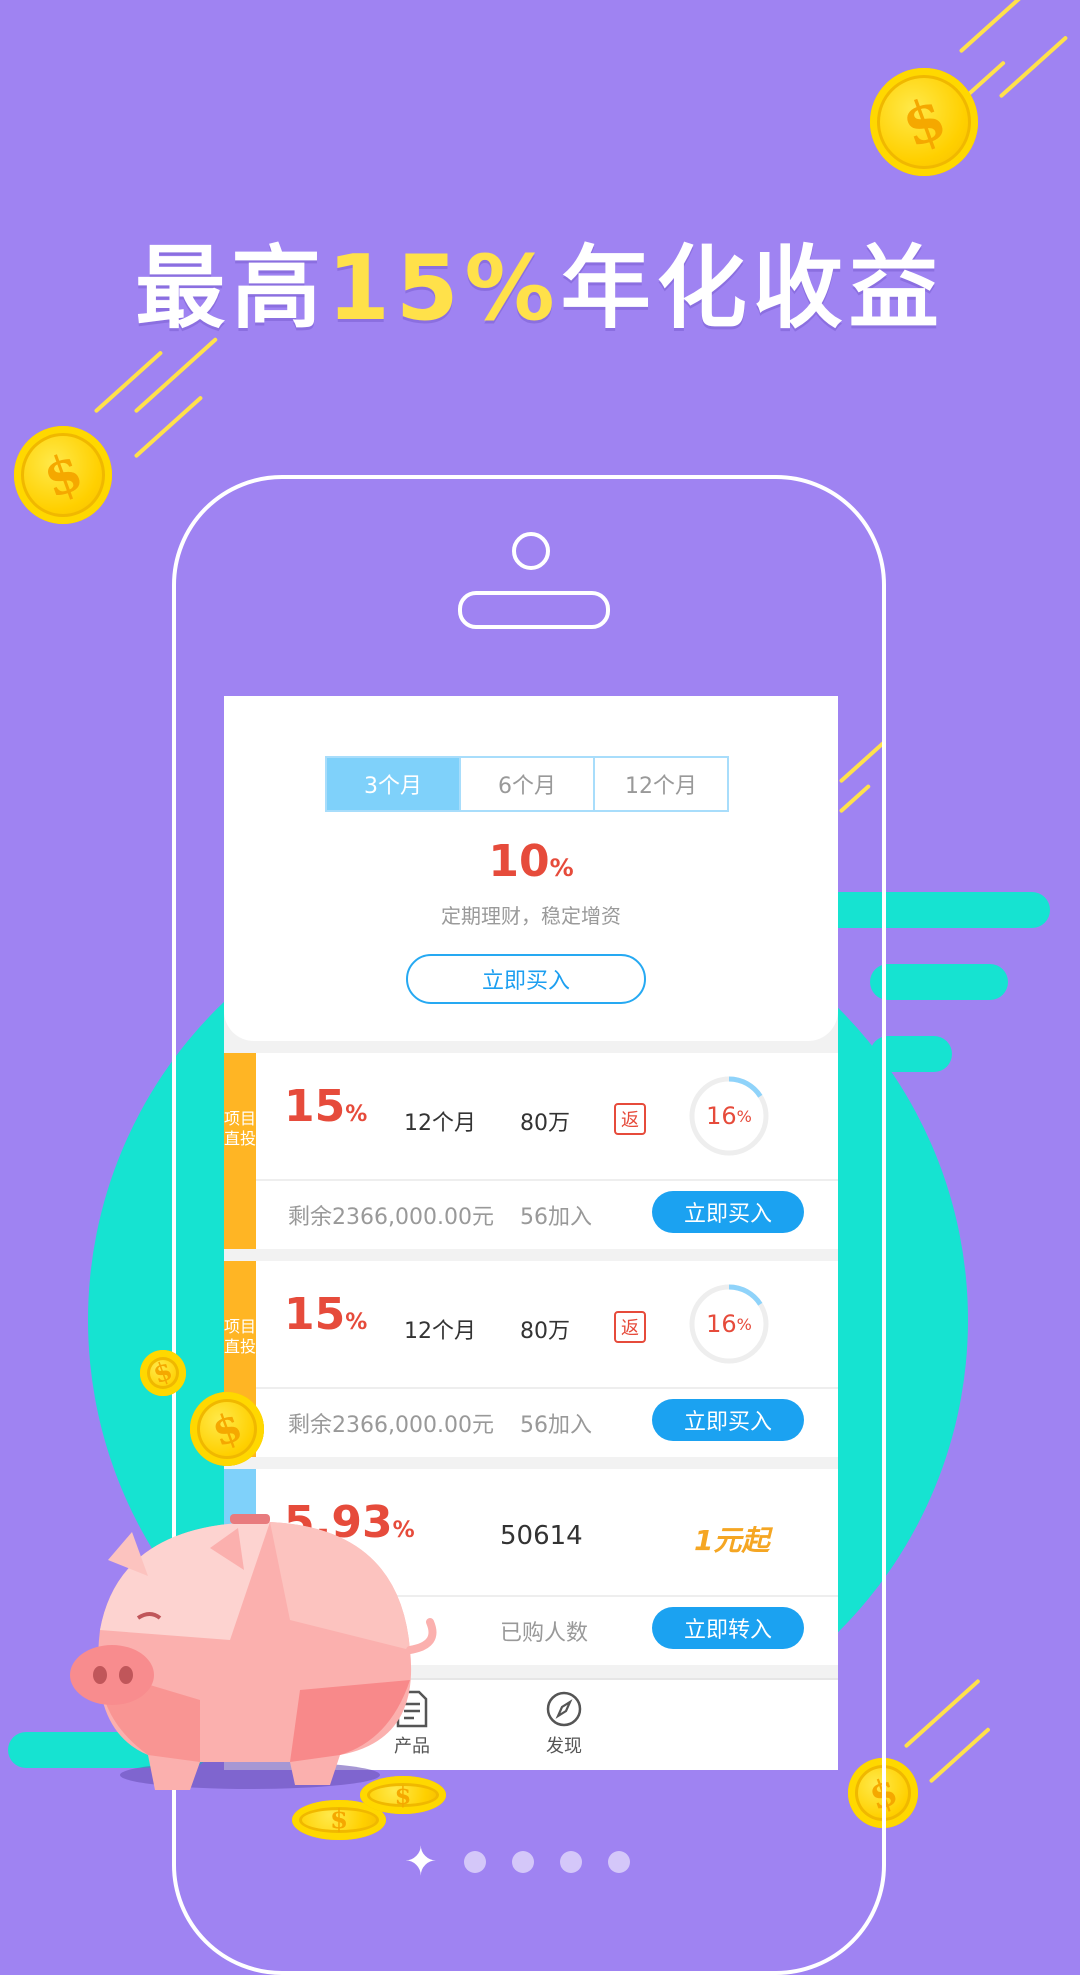 The image size is (1080, 1975). What do you see at coordinates (526, 979) in the screenshot?
I see `featured-buy-button: 立即买入` at bounding box center [526, 979].